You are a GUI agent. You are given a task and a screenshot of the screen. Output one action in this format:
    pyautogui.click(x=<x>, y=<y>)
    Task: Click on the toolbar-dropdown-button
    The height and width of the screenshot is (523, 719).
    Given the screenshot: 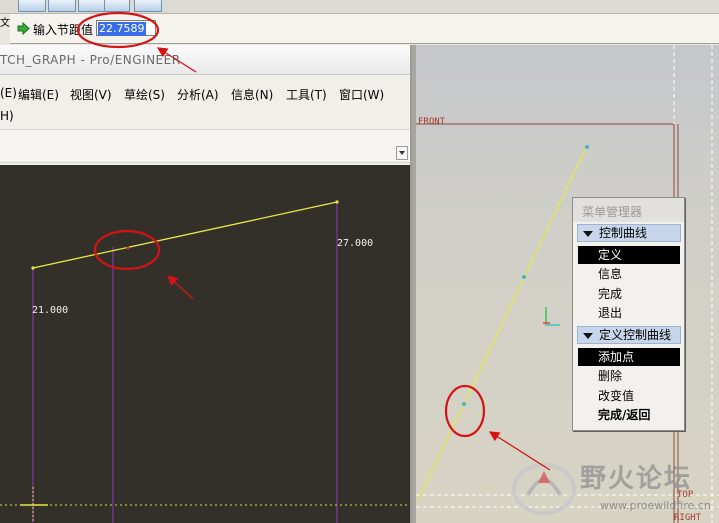 What is the action you would take?
    pyautogui.click(x=402, y=153)
    